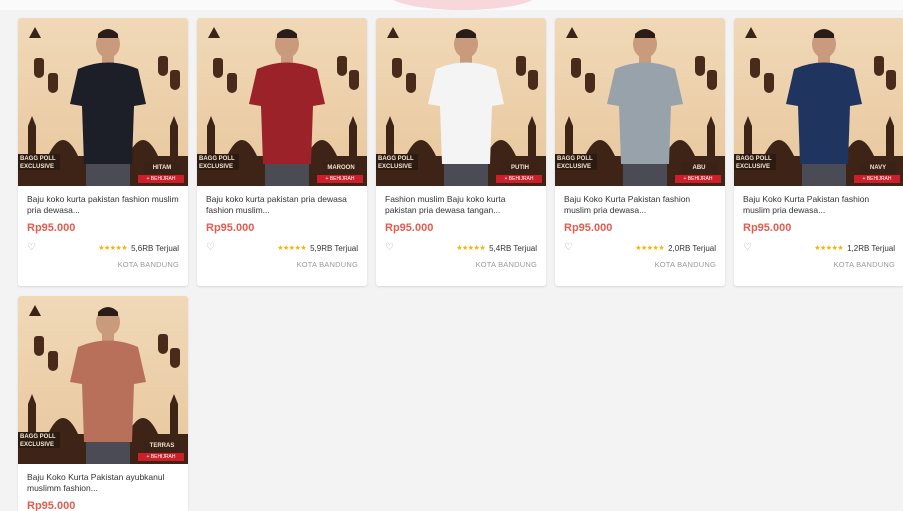 This screenshot has width=903, height=511. I want to click on color-tag: PUTIH, so click(520, 168).